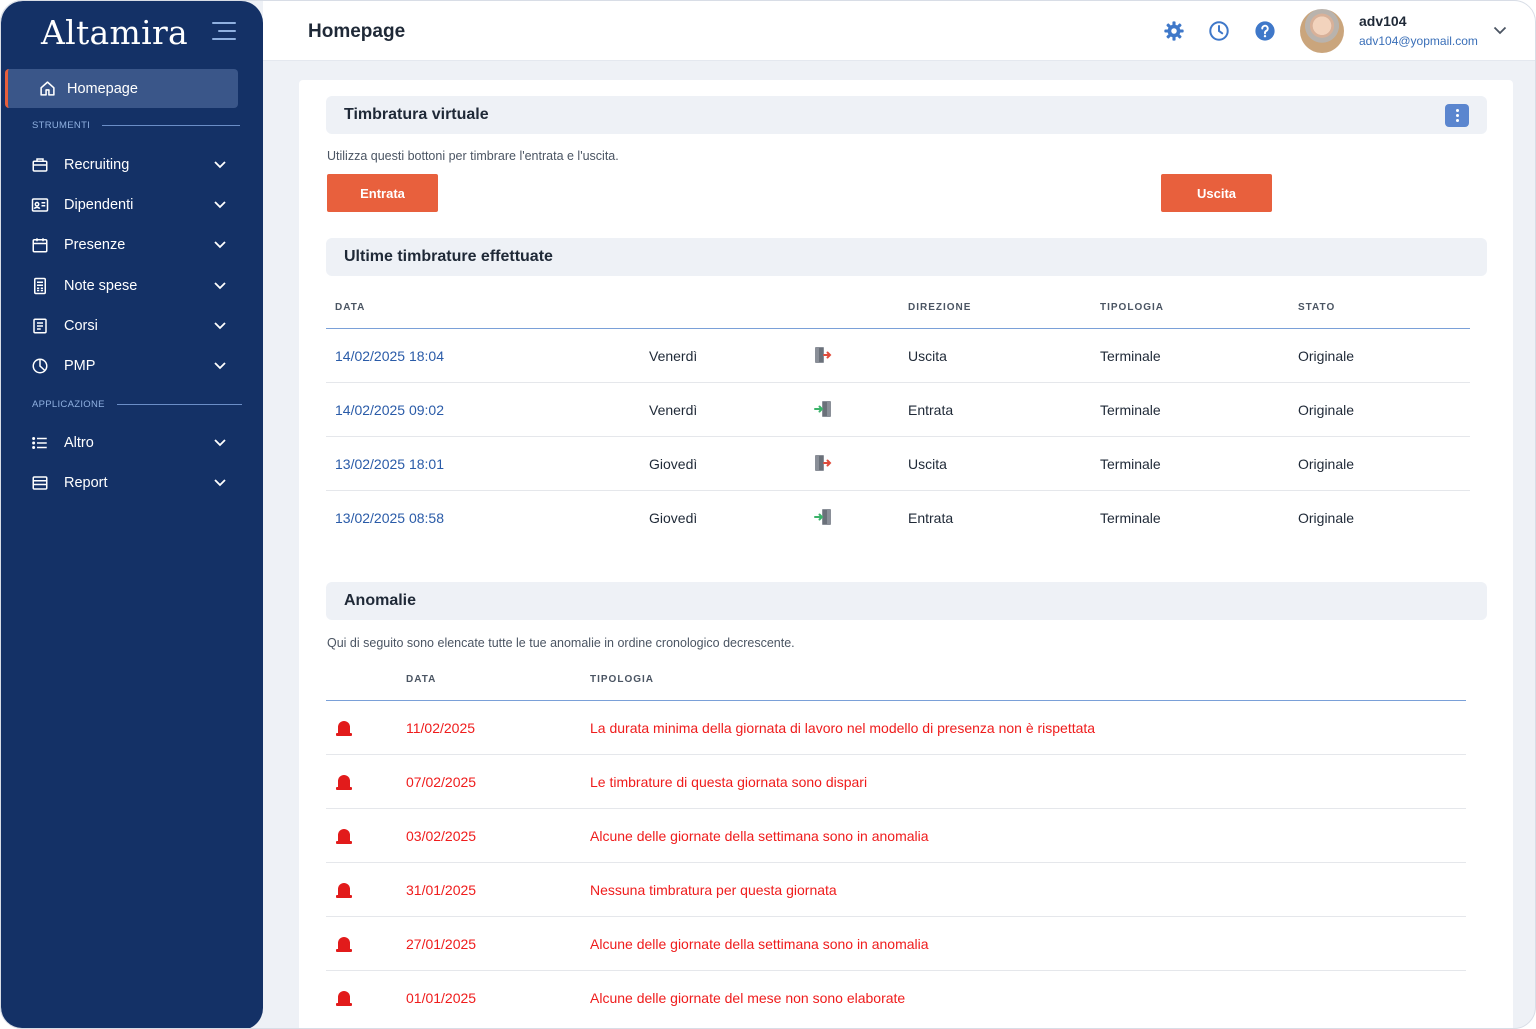  What do you see at coordinates (133, 205) in the screenshot?
I see `sidebar-item-dipendenti: Dipendenti` at bounding box center [133, 205].